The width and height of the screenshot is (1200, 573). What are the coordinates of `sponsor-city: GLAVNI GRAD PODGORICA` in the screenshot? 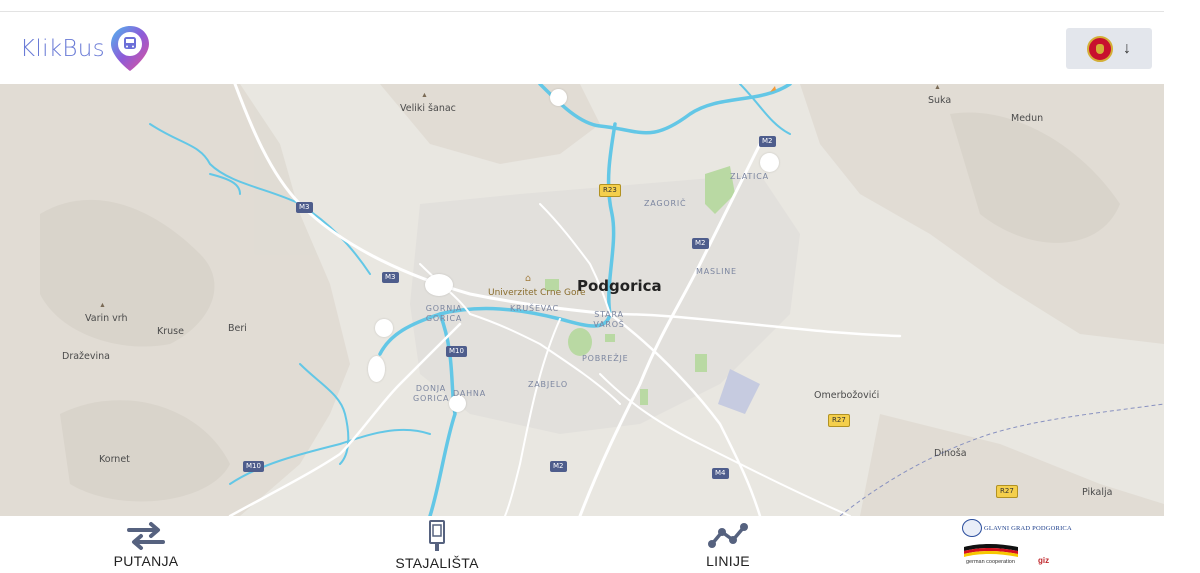 It's located at (1028, 528).